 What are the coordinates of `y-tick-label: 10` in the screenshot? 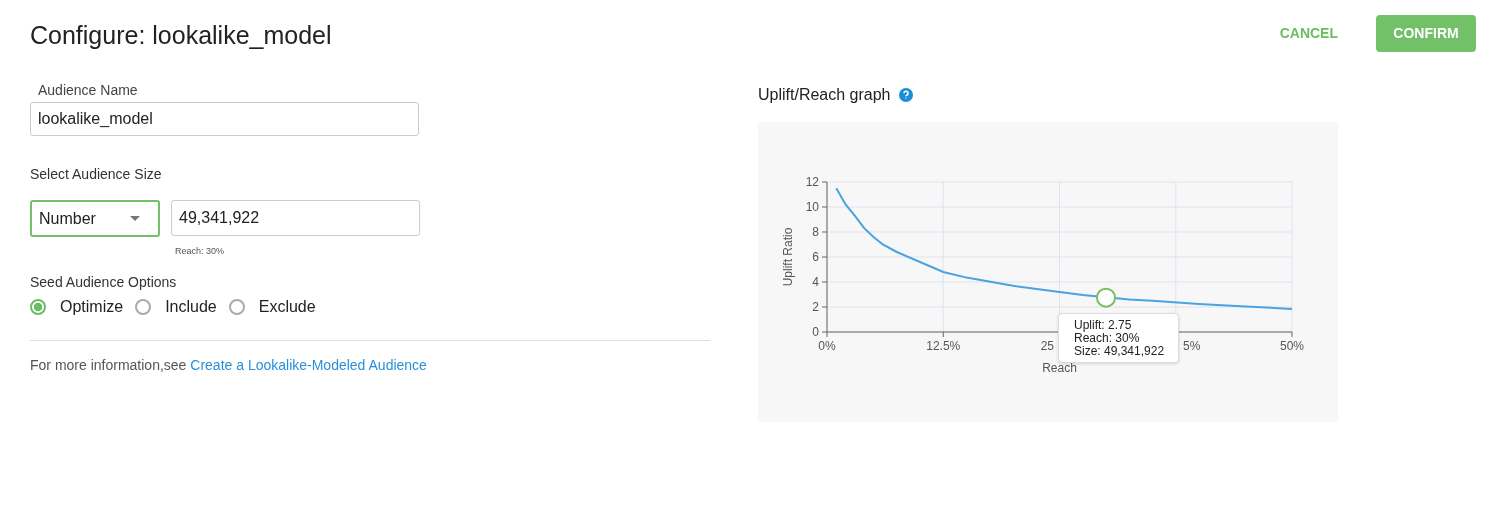 It's located at (812, 207).